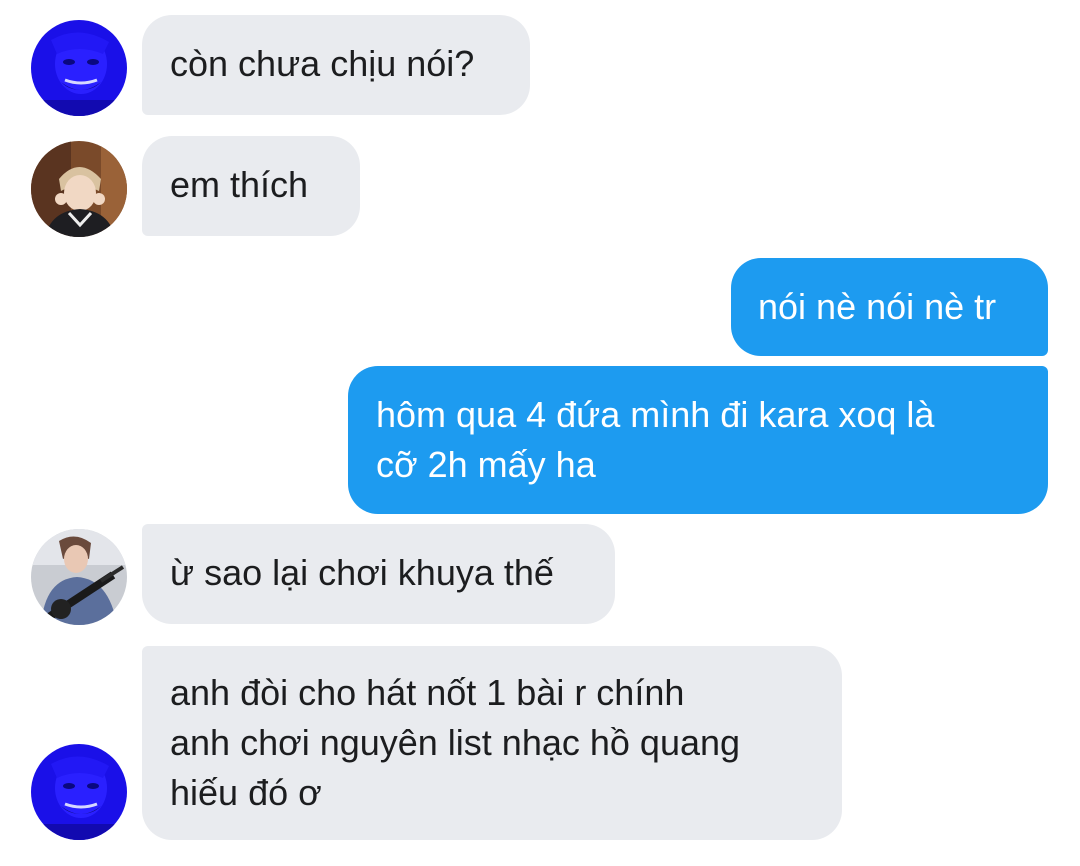 The height and width of the screenshot is (866, 1080). I want to click on message-line: anh chơi nguyên list nhạc hồ quang, so click(455, 742).